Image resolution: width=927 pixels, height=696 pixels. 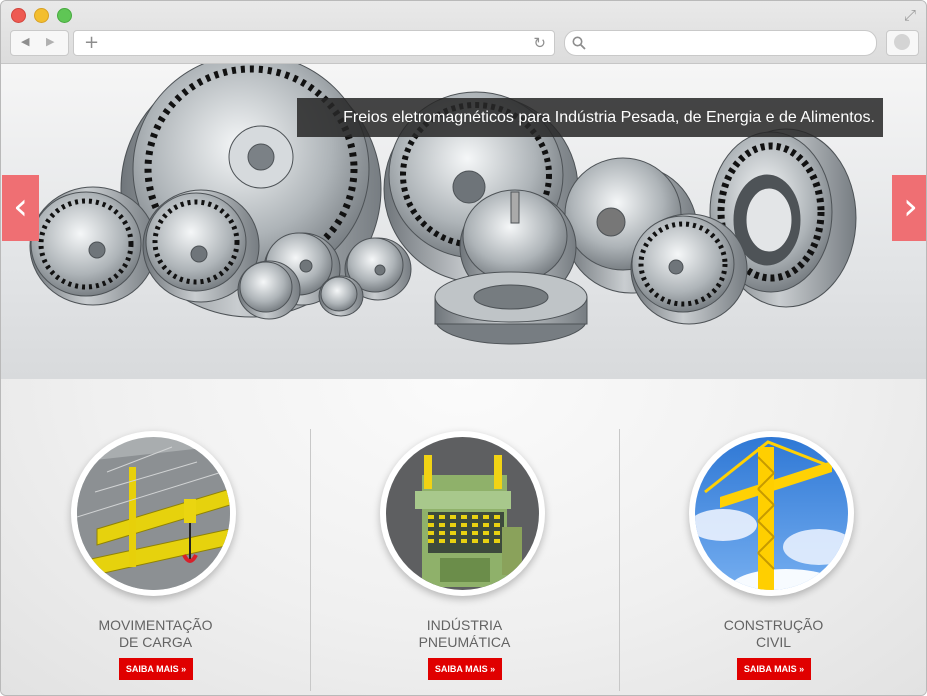 I want to click on category-movimentacao-de-carga: MOVIMENTAÇÃO DE CARGA SAIBA MAIS », so click(x=155, y=561).